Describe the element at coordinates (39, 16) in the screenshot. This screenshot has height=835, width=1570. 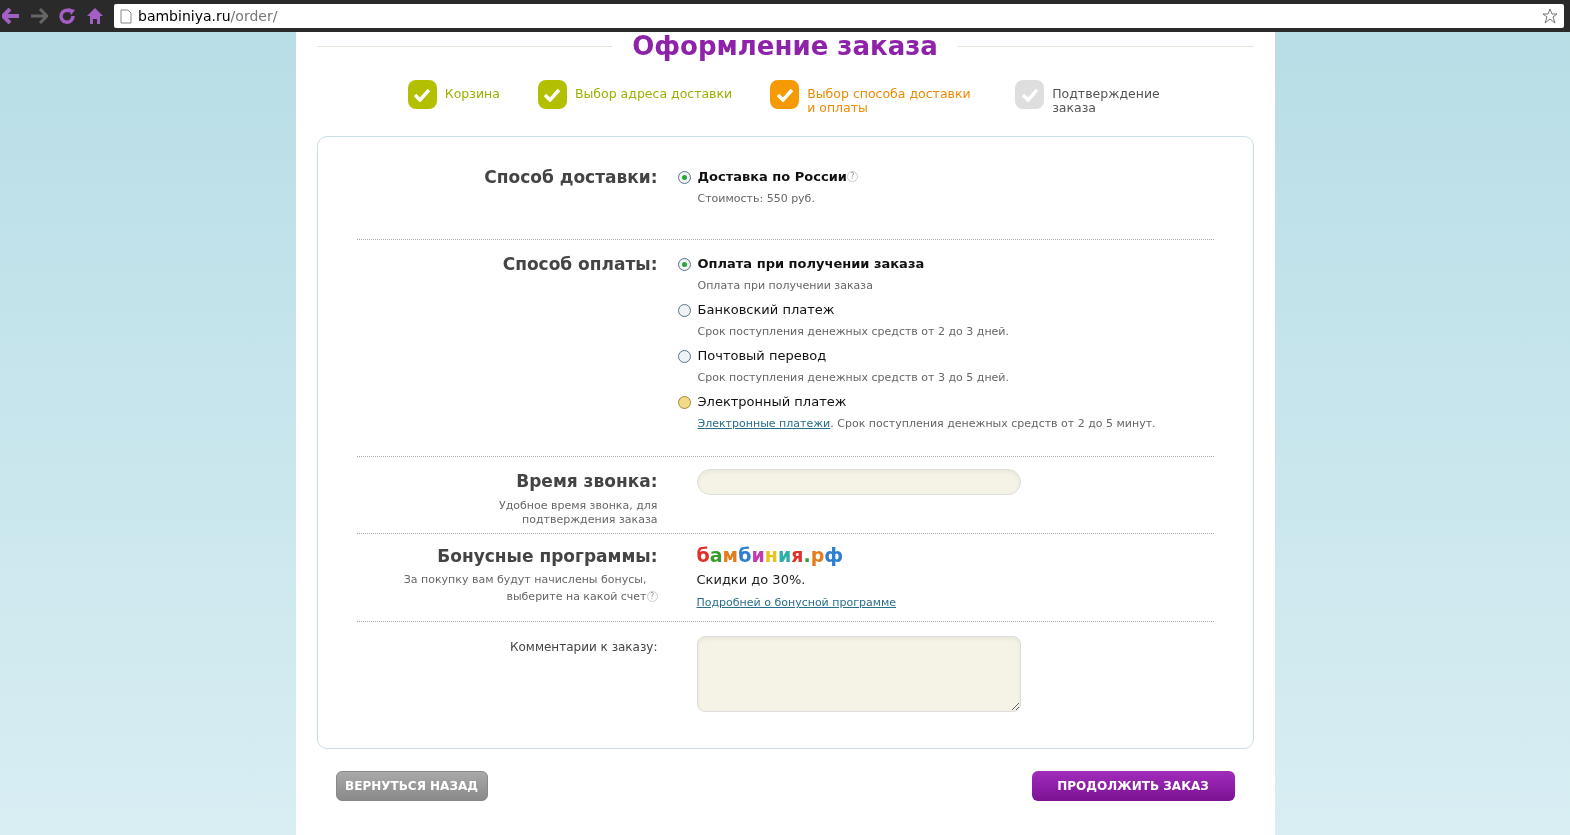
I see `forward-arrow-icon` at that location.